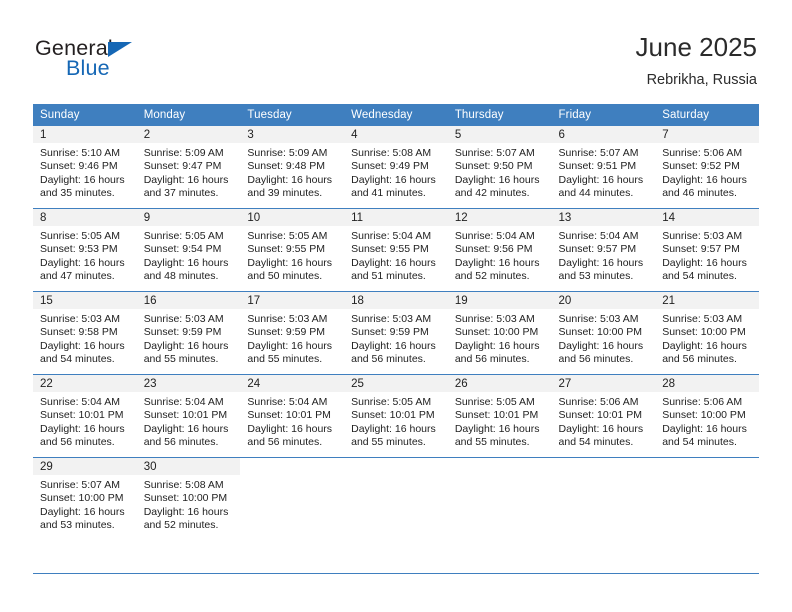  Describe the element at coordinates (669, 384) in the screenshot. I see `day-number: 28` at that location.